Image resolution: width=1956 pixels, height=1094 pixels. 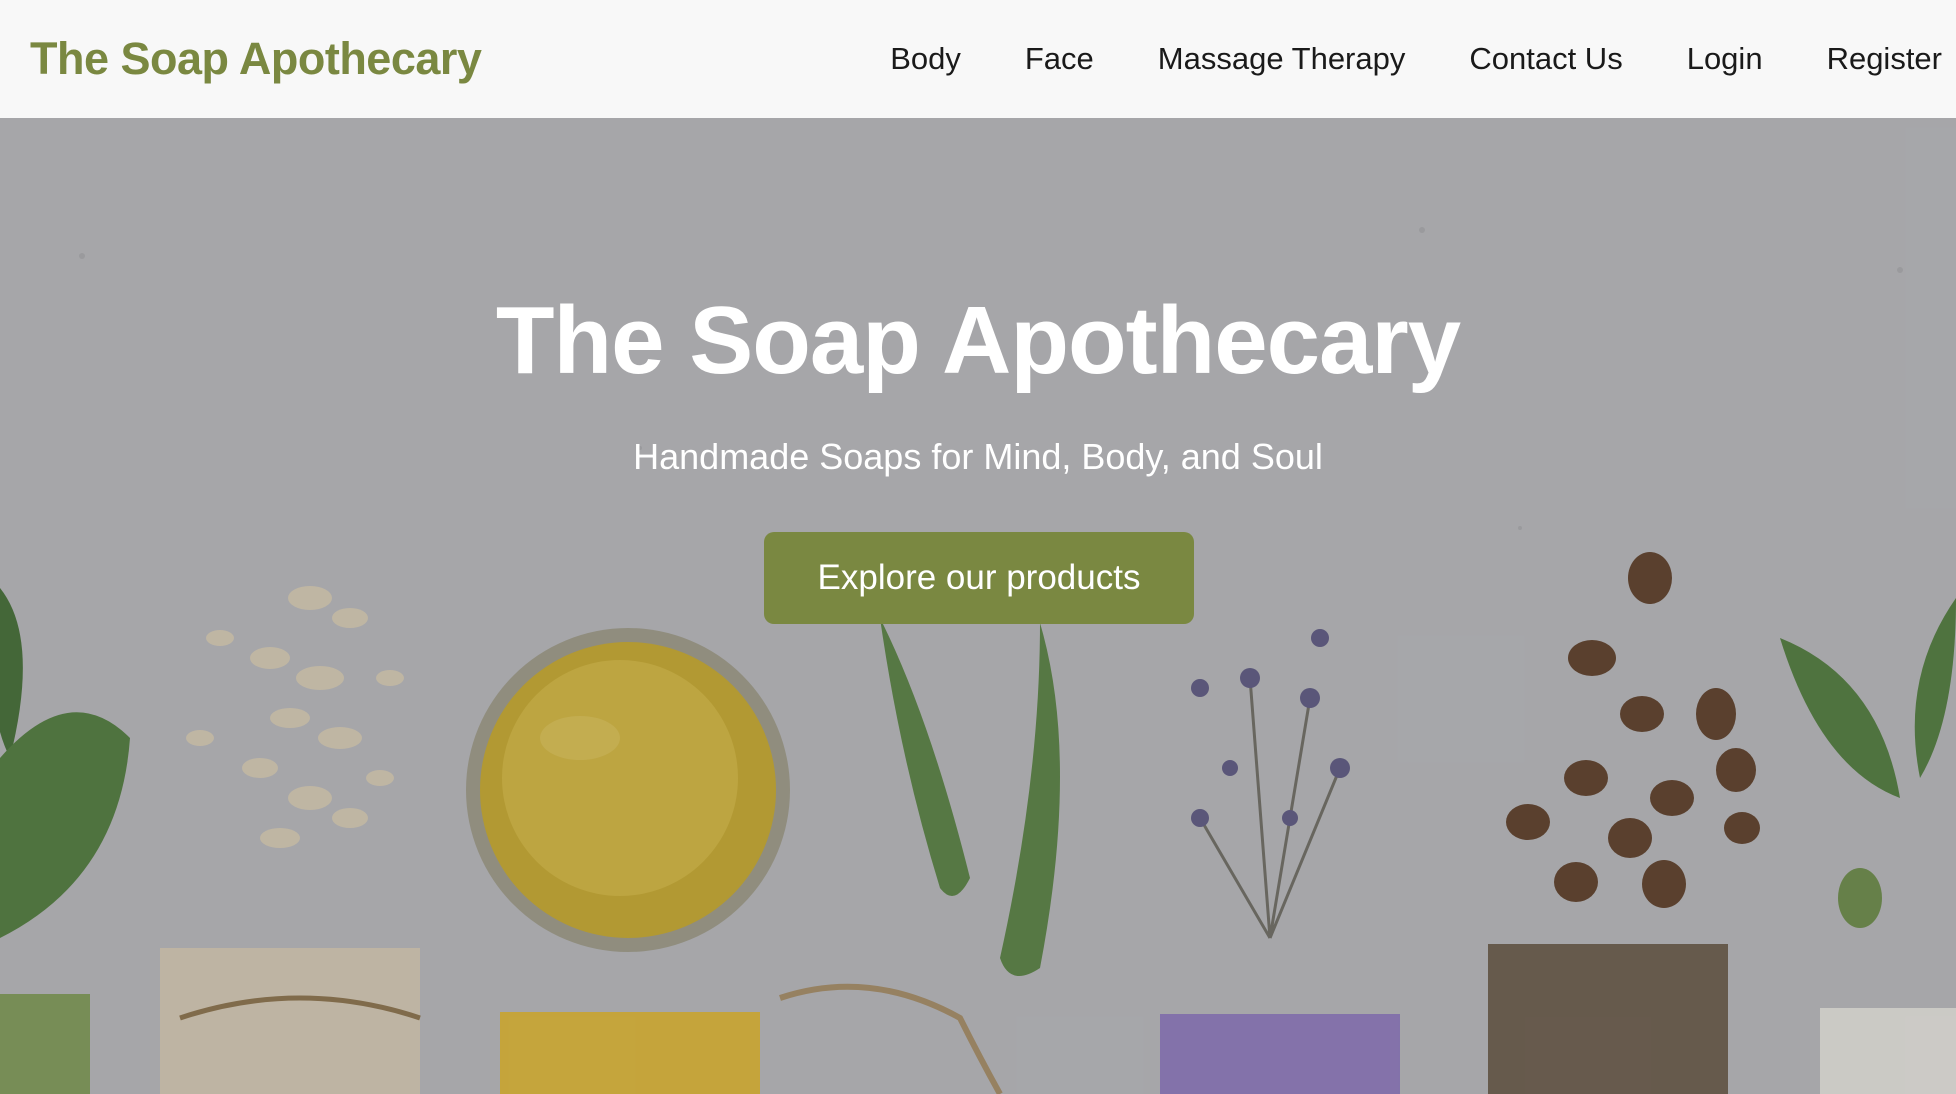 I want to click on hero-title: The Soap Apothecary, so click(x=978, y=340).